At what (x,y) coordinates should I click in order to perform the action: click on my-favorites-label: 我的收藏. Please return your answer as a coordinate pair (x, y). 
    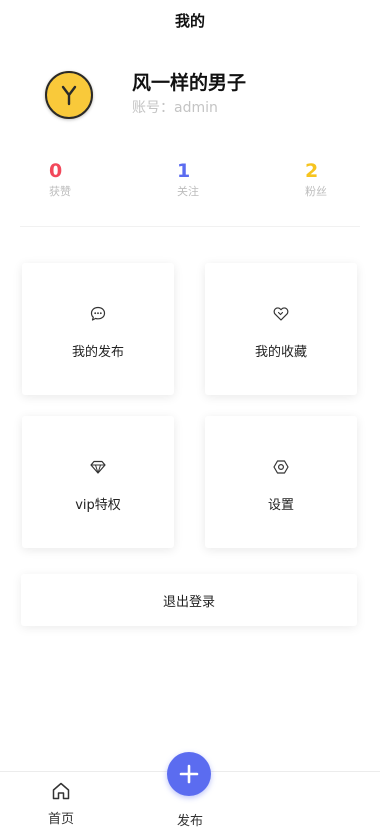
    Looking at the image, I should click on (280, 352).